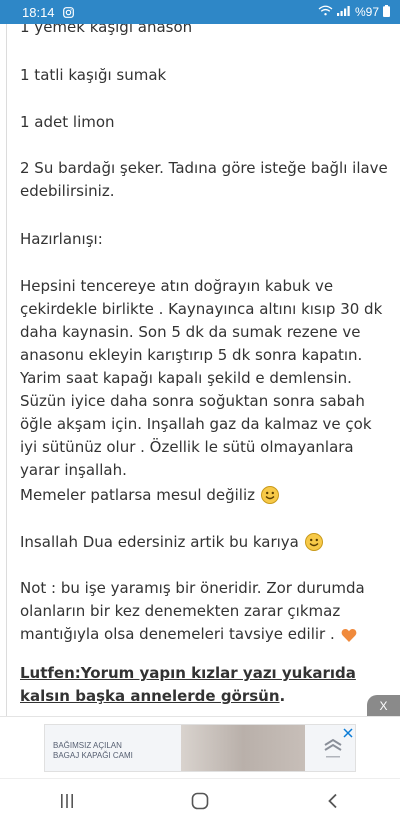 The image size is (400, 822). What do you see at coordinates (200, 12) in the screenshot?
I see `status-bar: 18:14 %97` at bounding box center [200, 12].